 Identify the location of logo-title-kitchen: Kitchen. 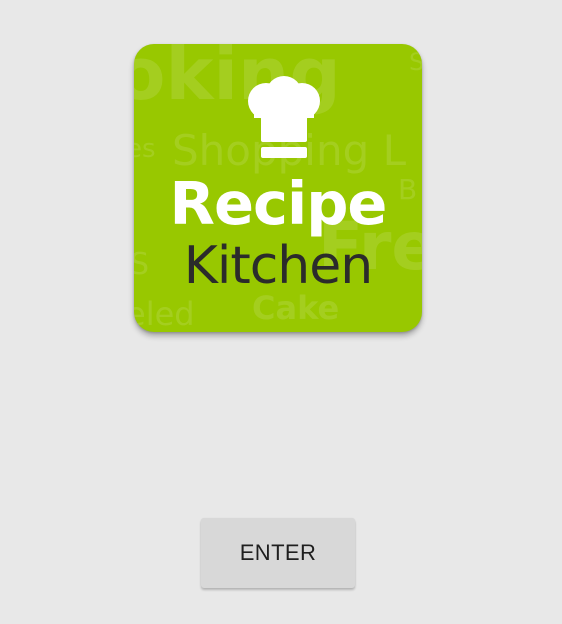
(278, 266).